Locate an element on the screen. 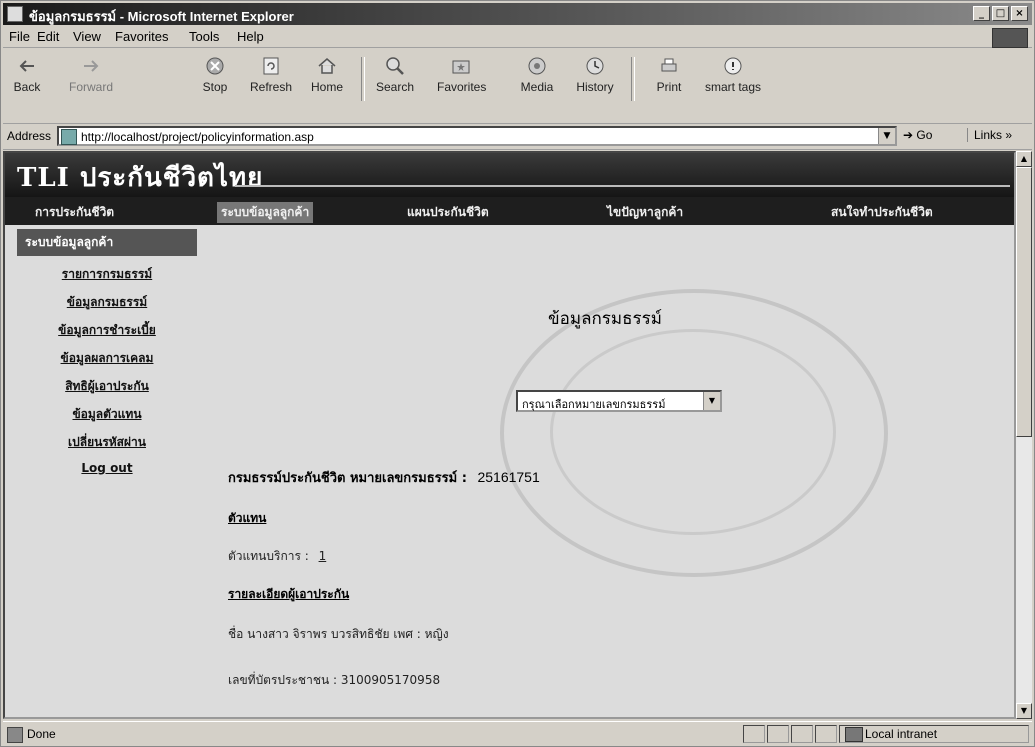 The height and width of the screenshot is (747, 1035). nav-interested: สนใจทำประกันชีวิต is located at coordinates (882, 212).